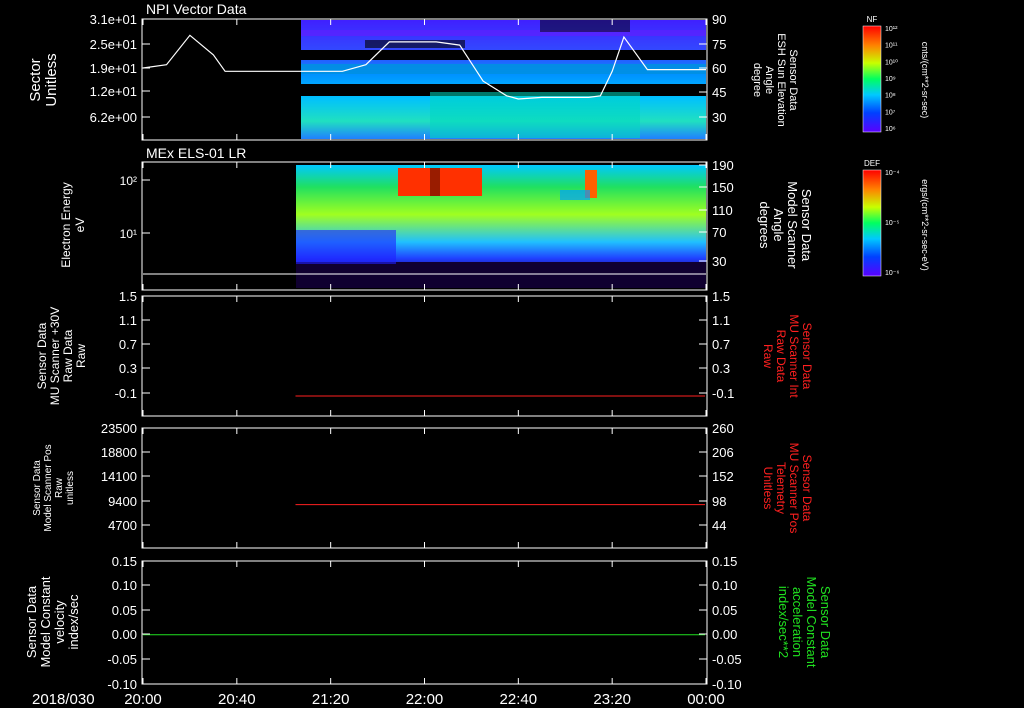 The height and width of the screenshot is (708, 1024). Describe the element at coordinates (768, 356) in the screenshot. I see `right-axis-label-line: Raw` at that location.